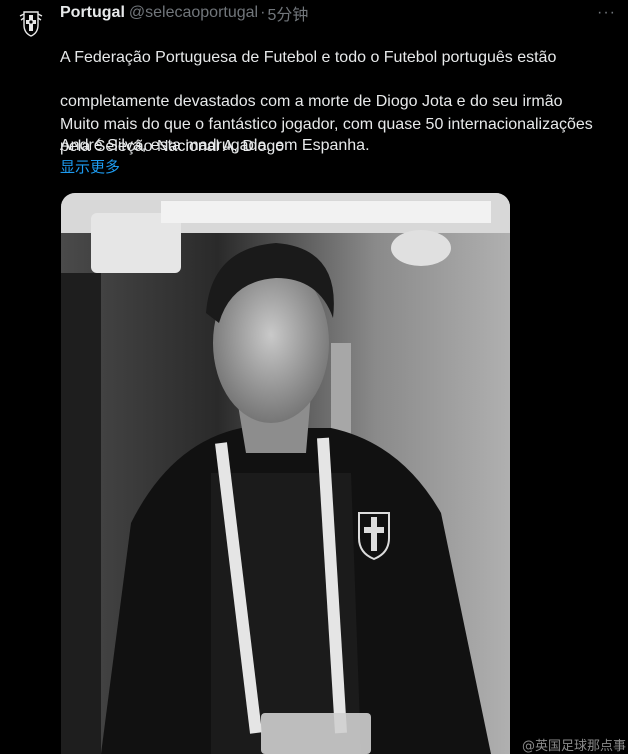  I want to click on tweet-text-line: pela Seleção Nacional A, Diogo, so click(172, 146).